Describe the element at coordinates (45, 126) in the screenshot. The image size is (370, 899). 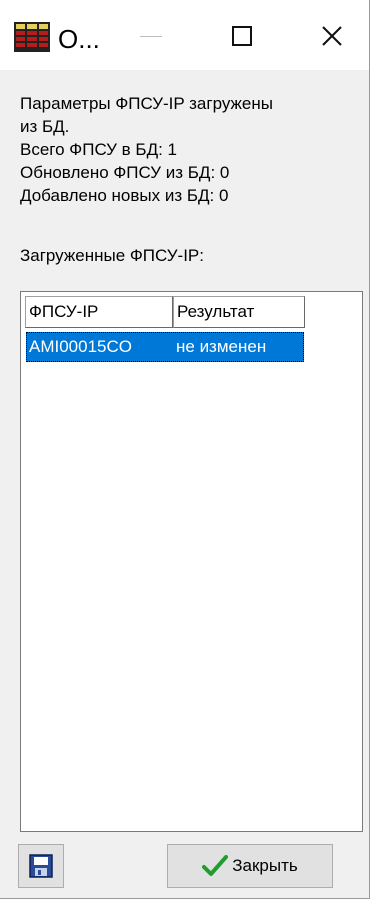
I see `info-line: из БД.` at that location.